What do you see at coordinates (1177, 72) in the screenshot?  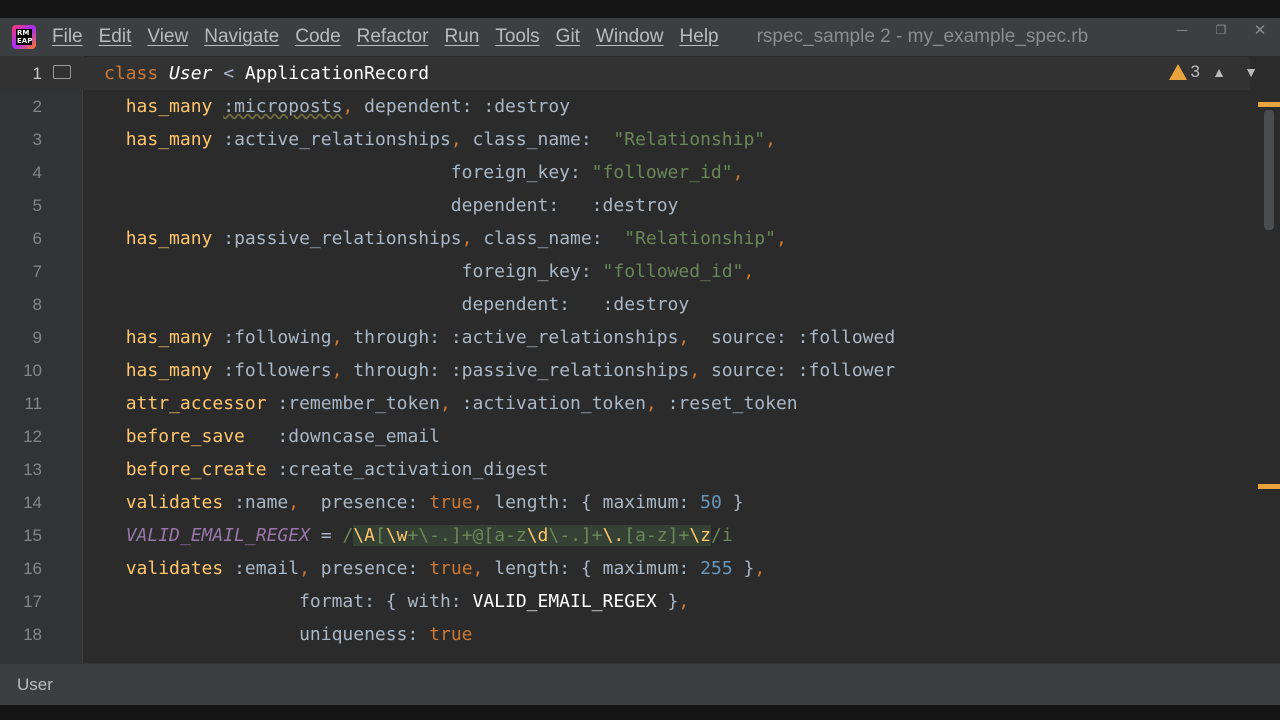 I see `warning-icon` at bounding box center [1177, 72].